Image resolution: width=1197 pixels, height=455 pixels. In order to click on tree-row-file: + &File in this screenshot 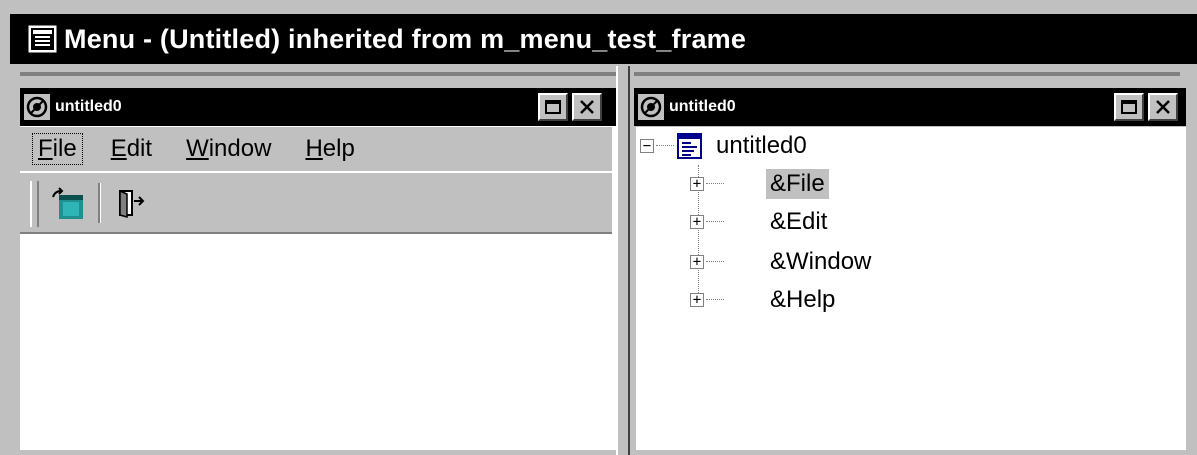, I will do `click(759, 184)`.